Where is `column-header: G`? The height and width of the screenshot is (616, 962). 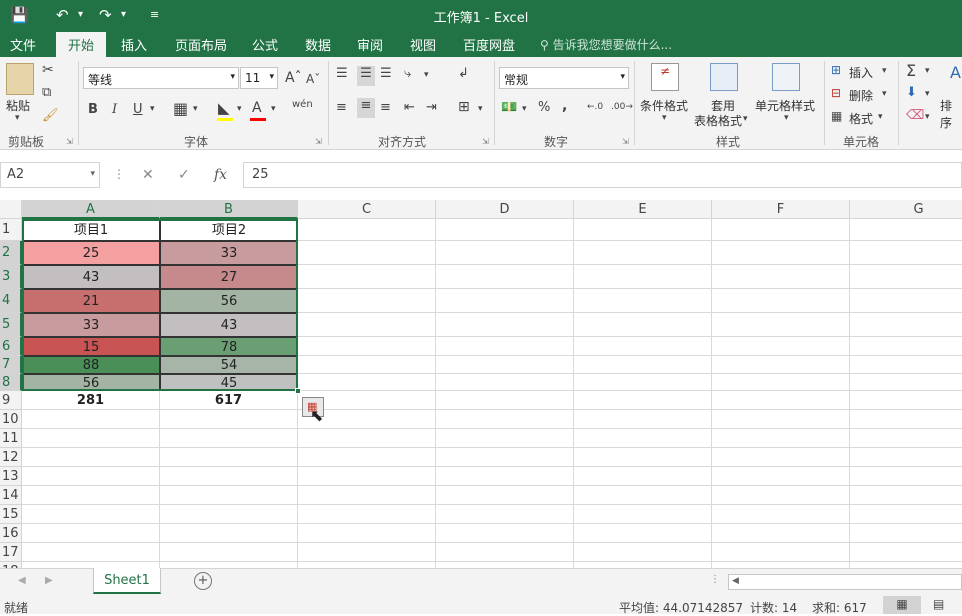
column-header: G is located at coordinates (906, 209).